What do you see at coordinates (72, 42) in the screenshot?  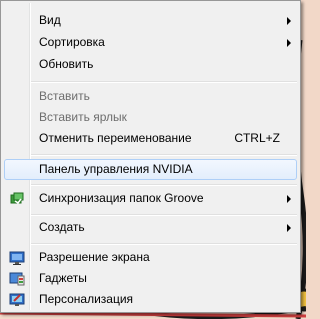 I see `menu-item-label: Сортировка` at bounding box center [72, 42].